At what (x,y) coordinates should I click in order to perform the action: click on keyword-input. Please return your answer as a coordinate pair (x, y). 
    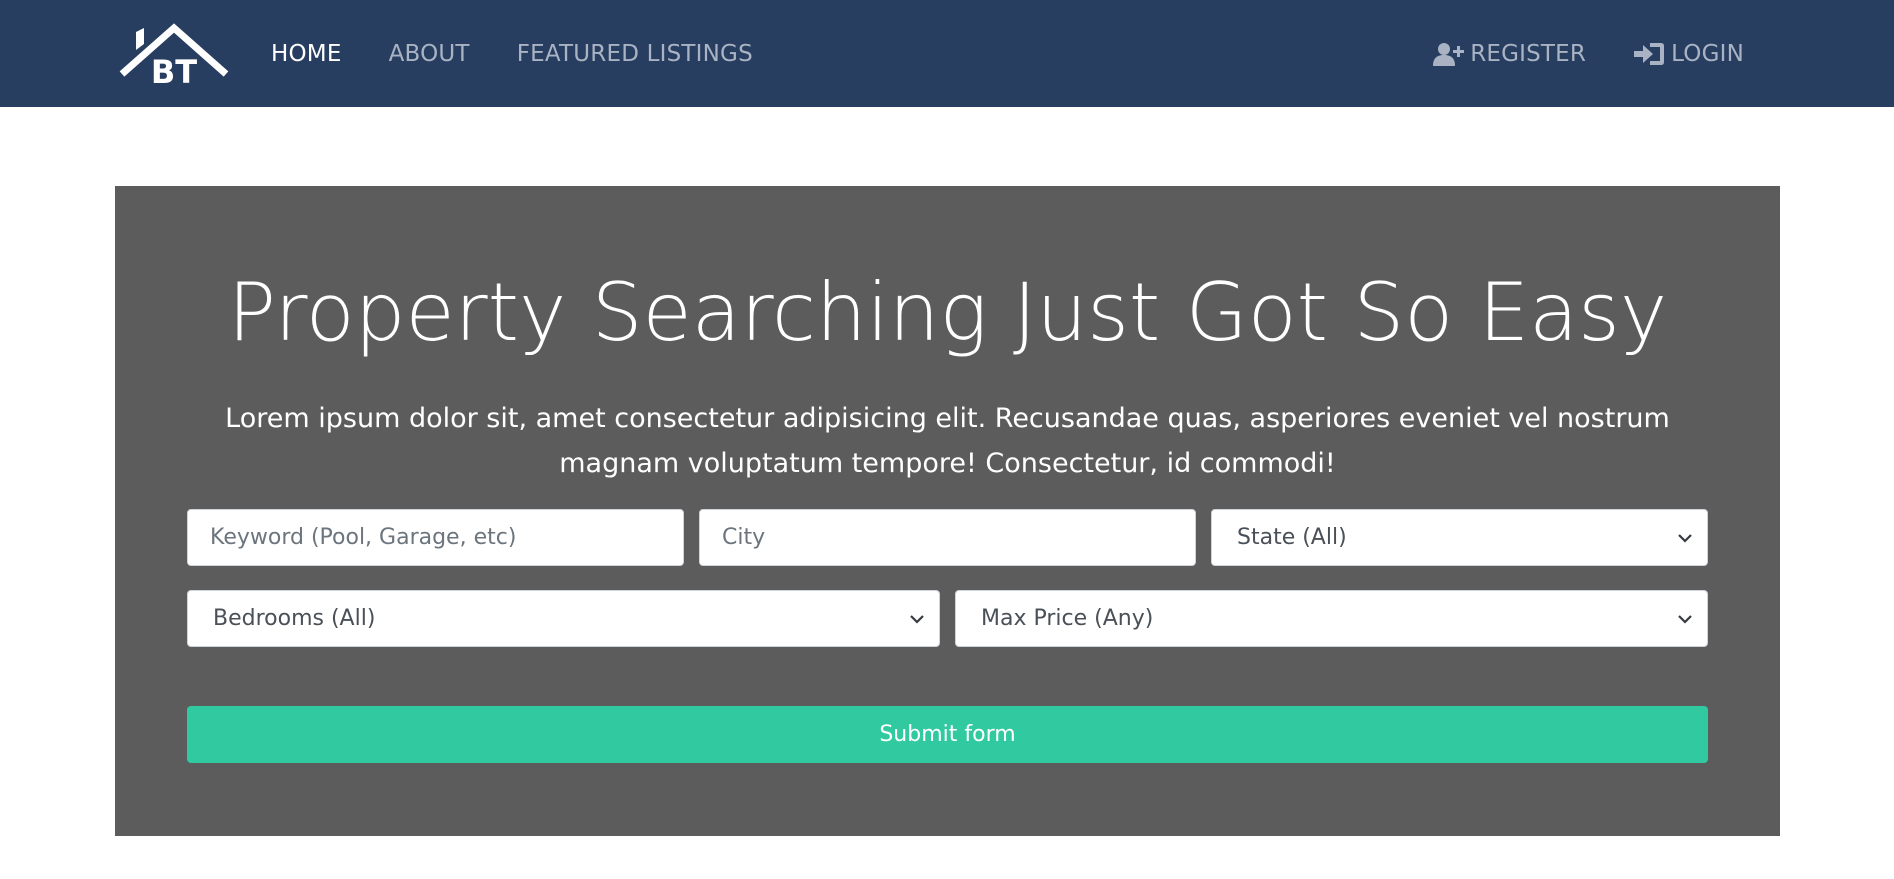
    Looking at the image, I should click on (435, 537).